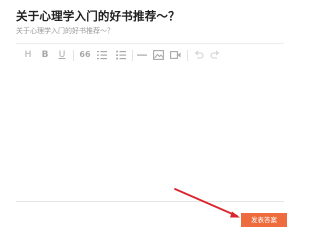 This screenshot has height=240, width=320. Describe the element at coordinates (215, 55) in the screenshot. I see `redo-icon` at that location.